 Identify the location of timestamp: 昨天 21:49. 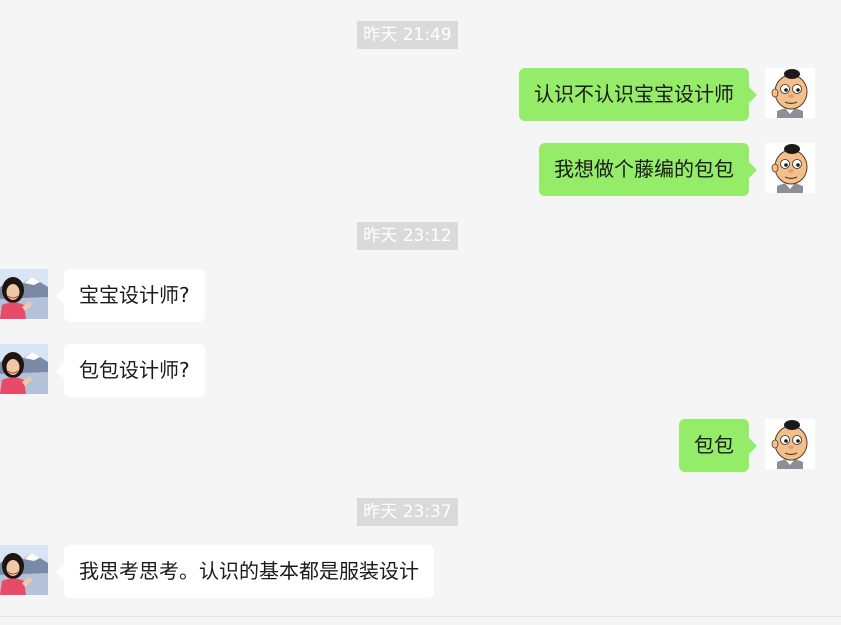
(407, 35).